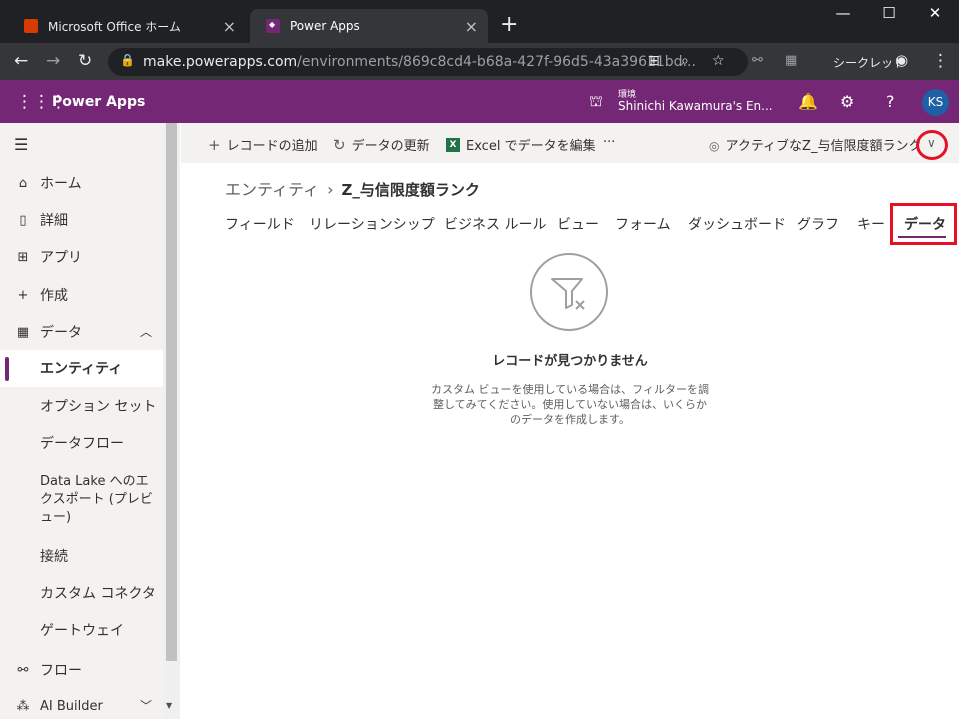 This screenshot has height=719, width=959. I want to click on refresh-data-button: ↻ データの更新, so click(381, 145).